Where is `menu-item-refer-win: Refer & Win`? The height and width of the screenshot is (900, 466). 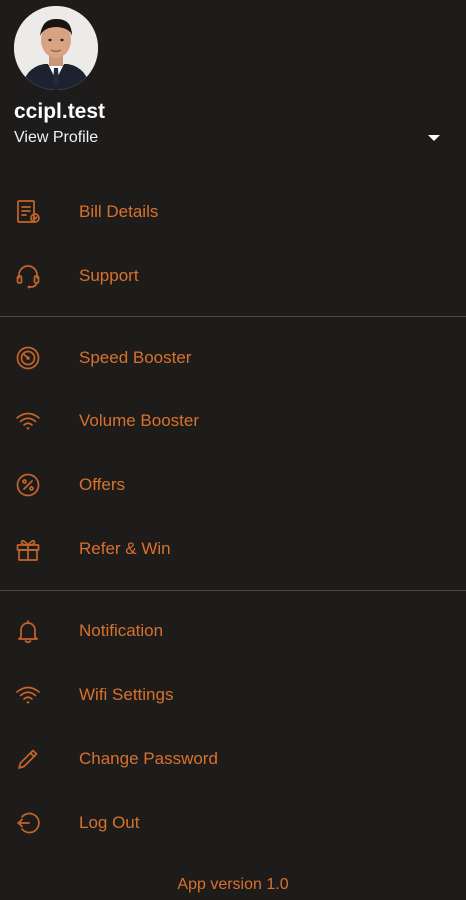
menu-item-refer-win: Refer & Win is located at coordinates (233, 549).